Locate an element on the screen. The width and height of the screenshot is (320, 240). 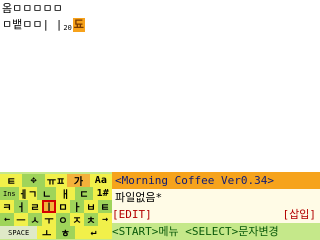
keyboard-row-1: ㅌ ✥ ㅠㅍ 가 Aa is located at coordinates (56, 180).